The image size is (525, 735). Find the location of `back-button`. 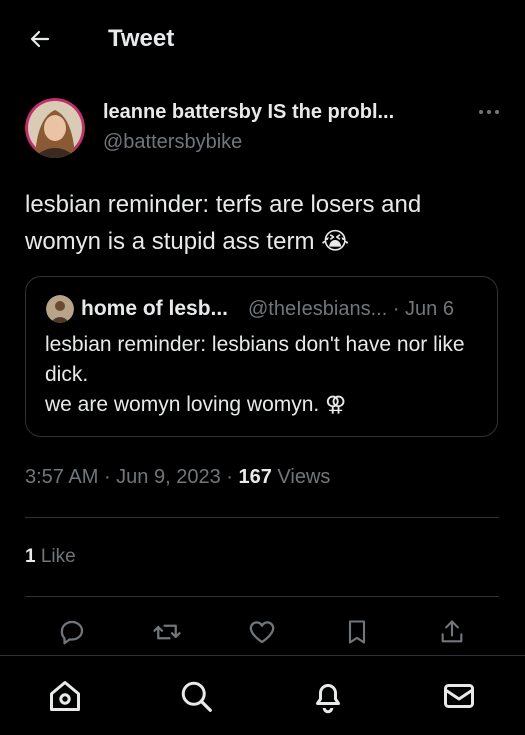

back-button is located at coordinates (40, 39).